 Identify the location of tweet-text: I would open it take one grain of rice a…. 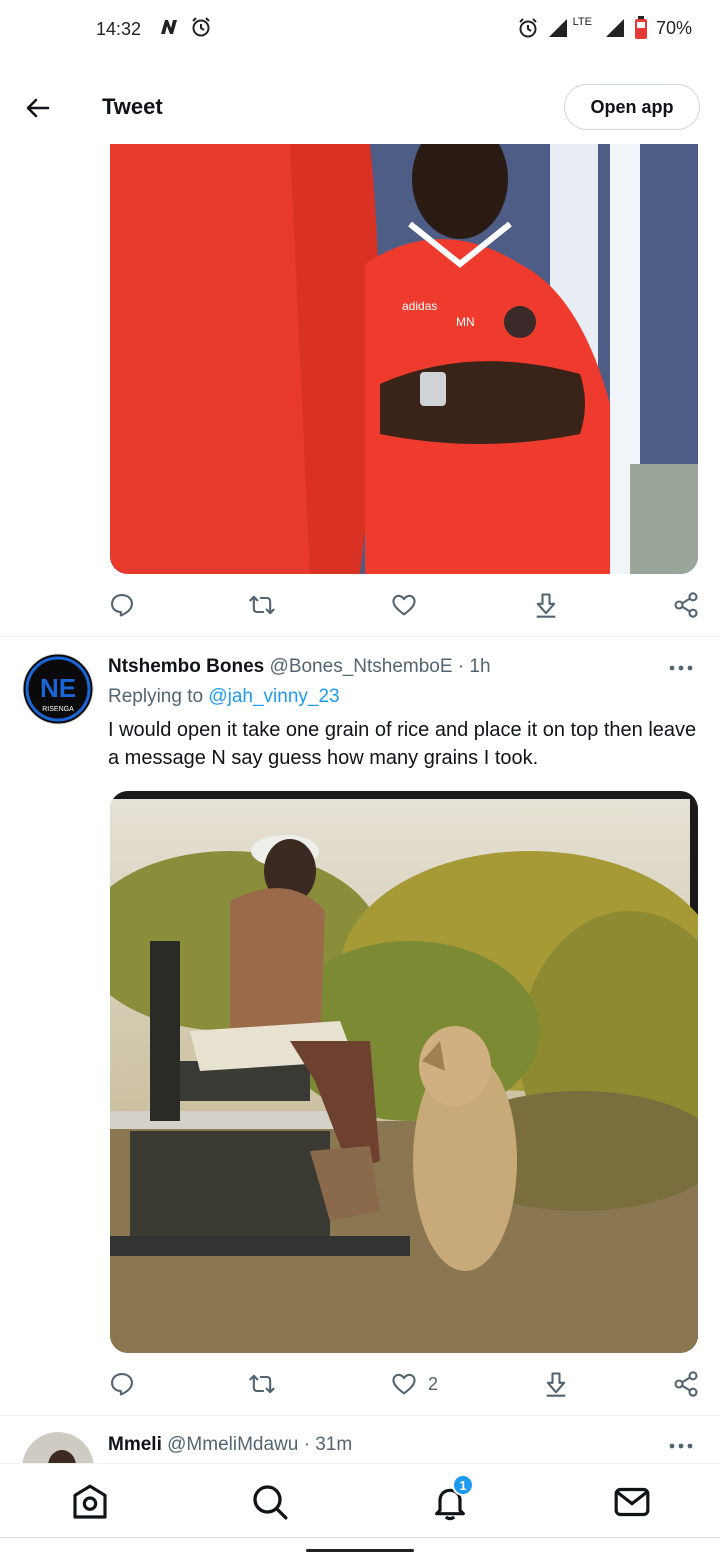
(402, 744).